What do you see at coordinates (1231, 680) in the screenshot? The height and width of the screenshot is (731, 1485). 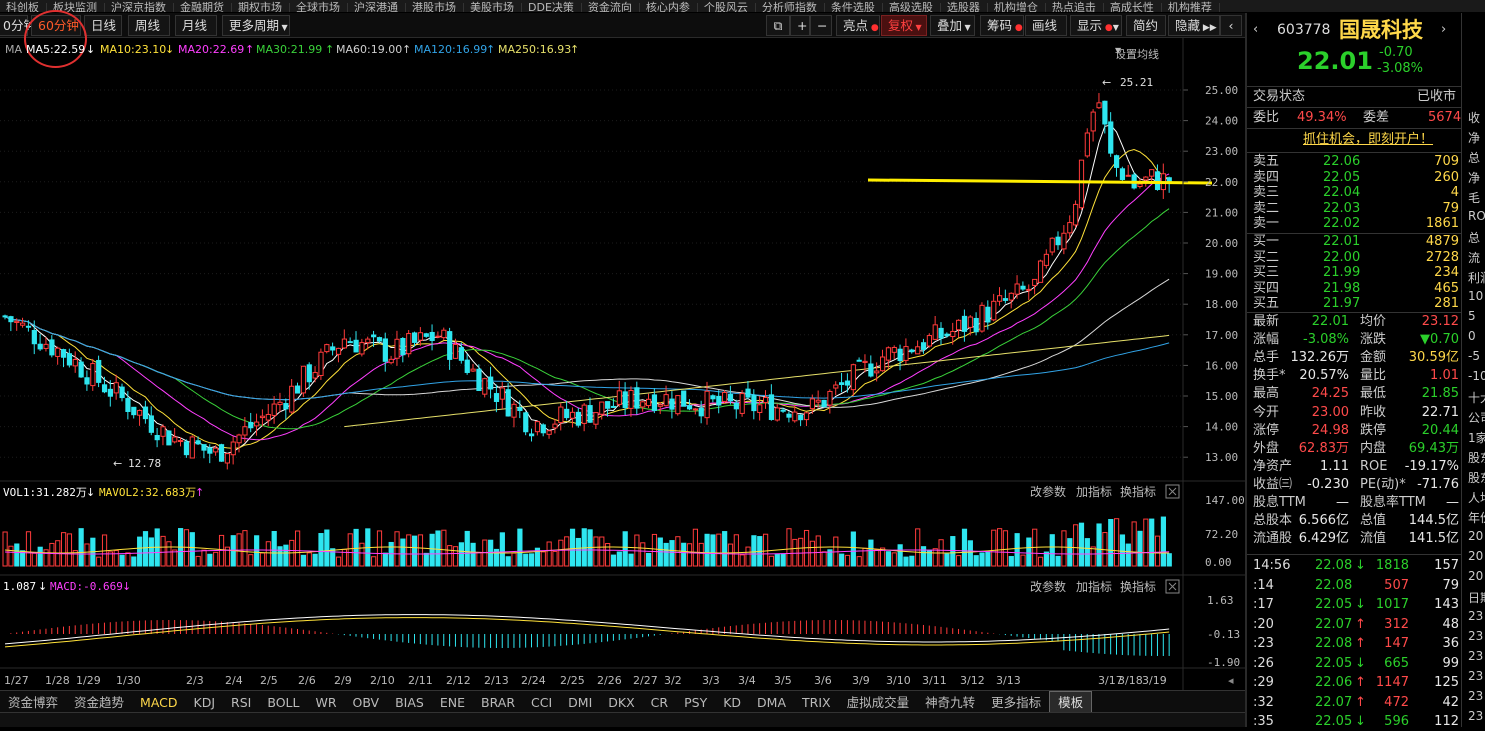 I see `scroll-left-icon: ◂` at bounding box center [1231, 680].